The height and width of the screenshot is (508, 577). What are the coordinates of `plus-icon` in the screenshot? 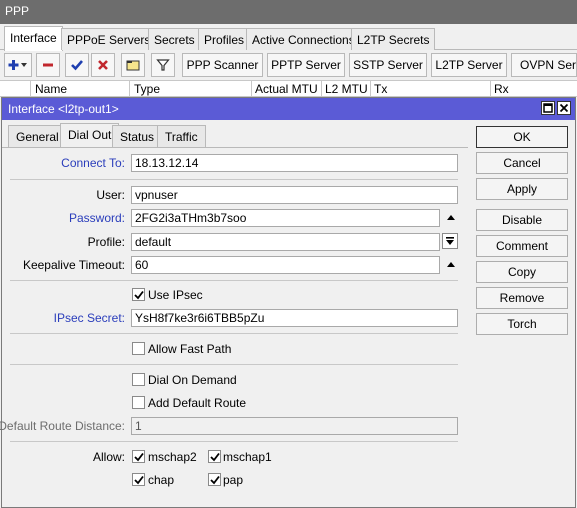 It's located at (17, 65).